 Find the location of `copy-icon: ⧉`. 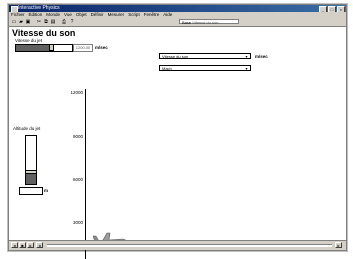

copy-icon: ⧉ is located at coordinates (46, 22).